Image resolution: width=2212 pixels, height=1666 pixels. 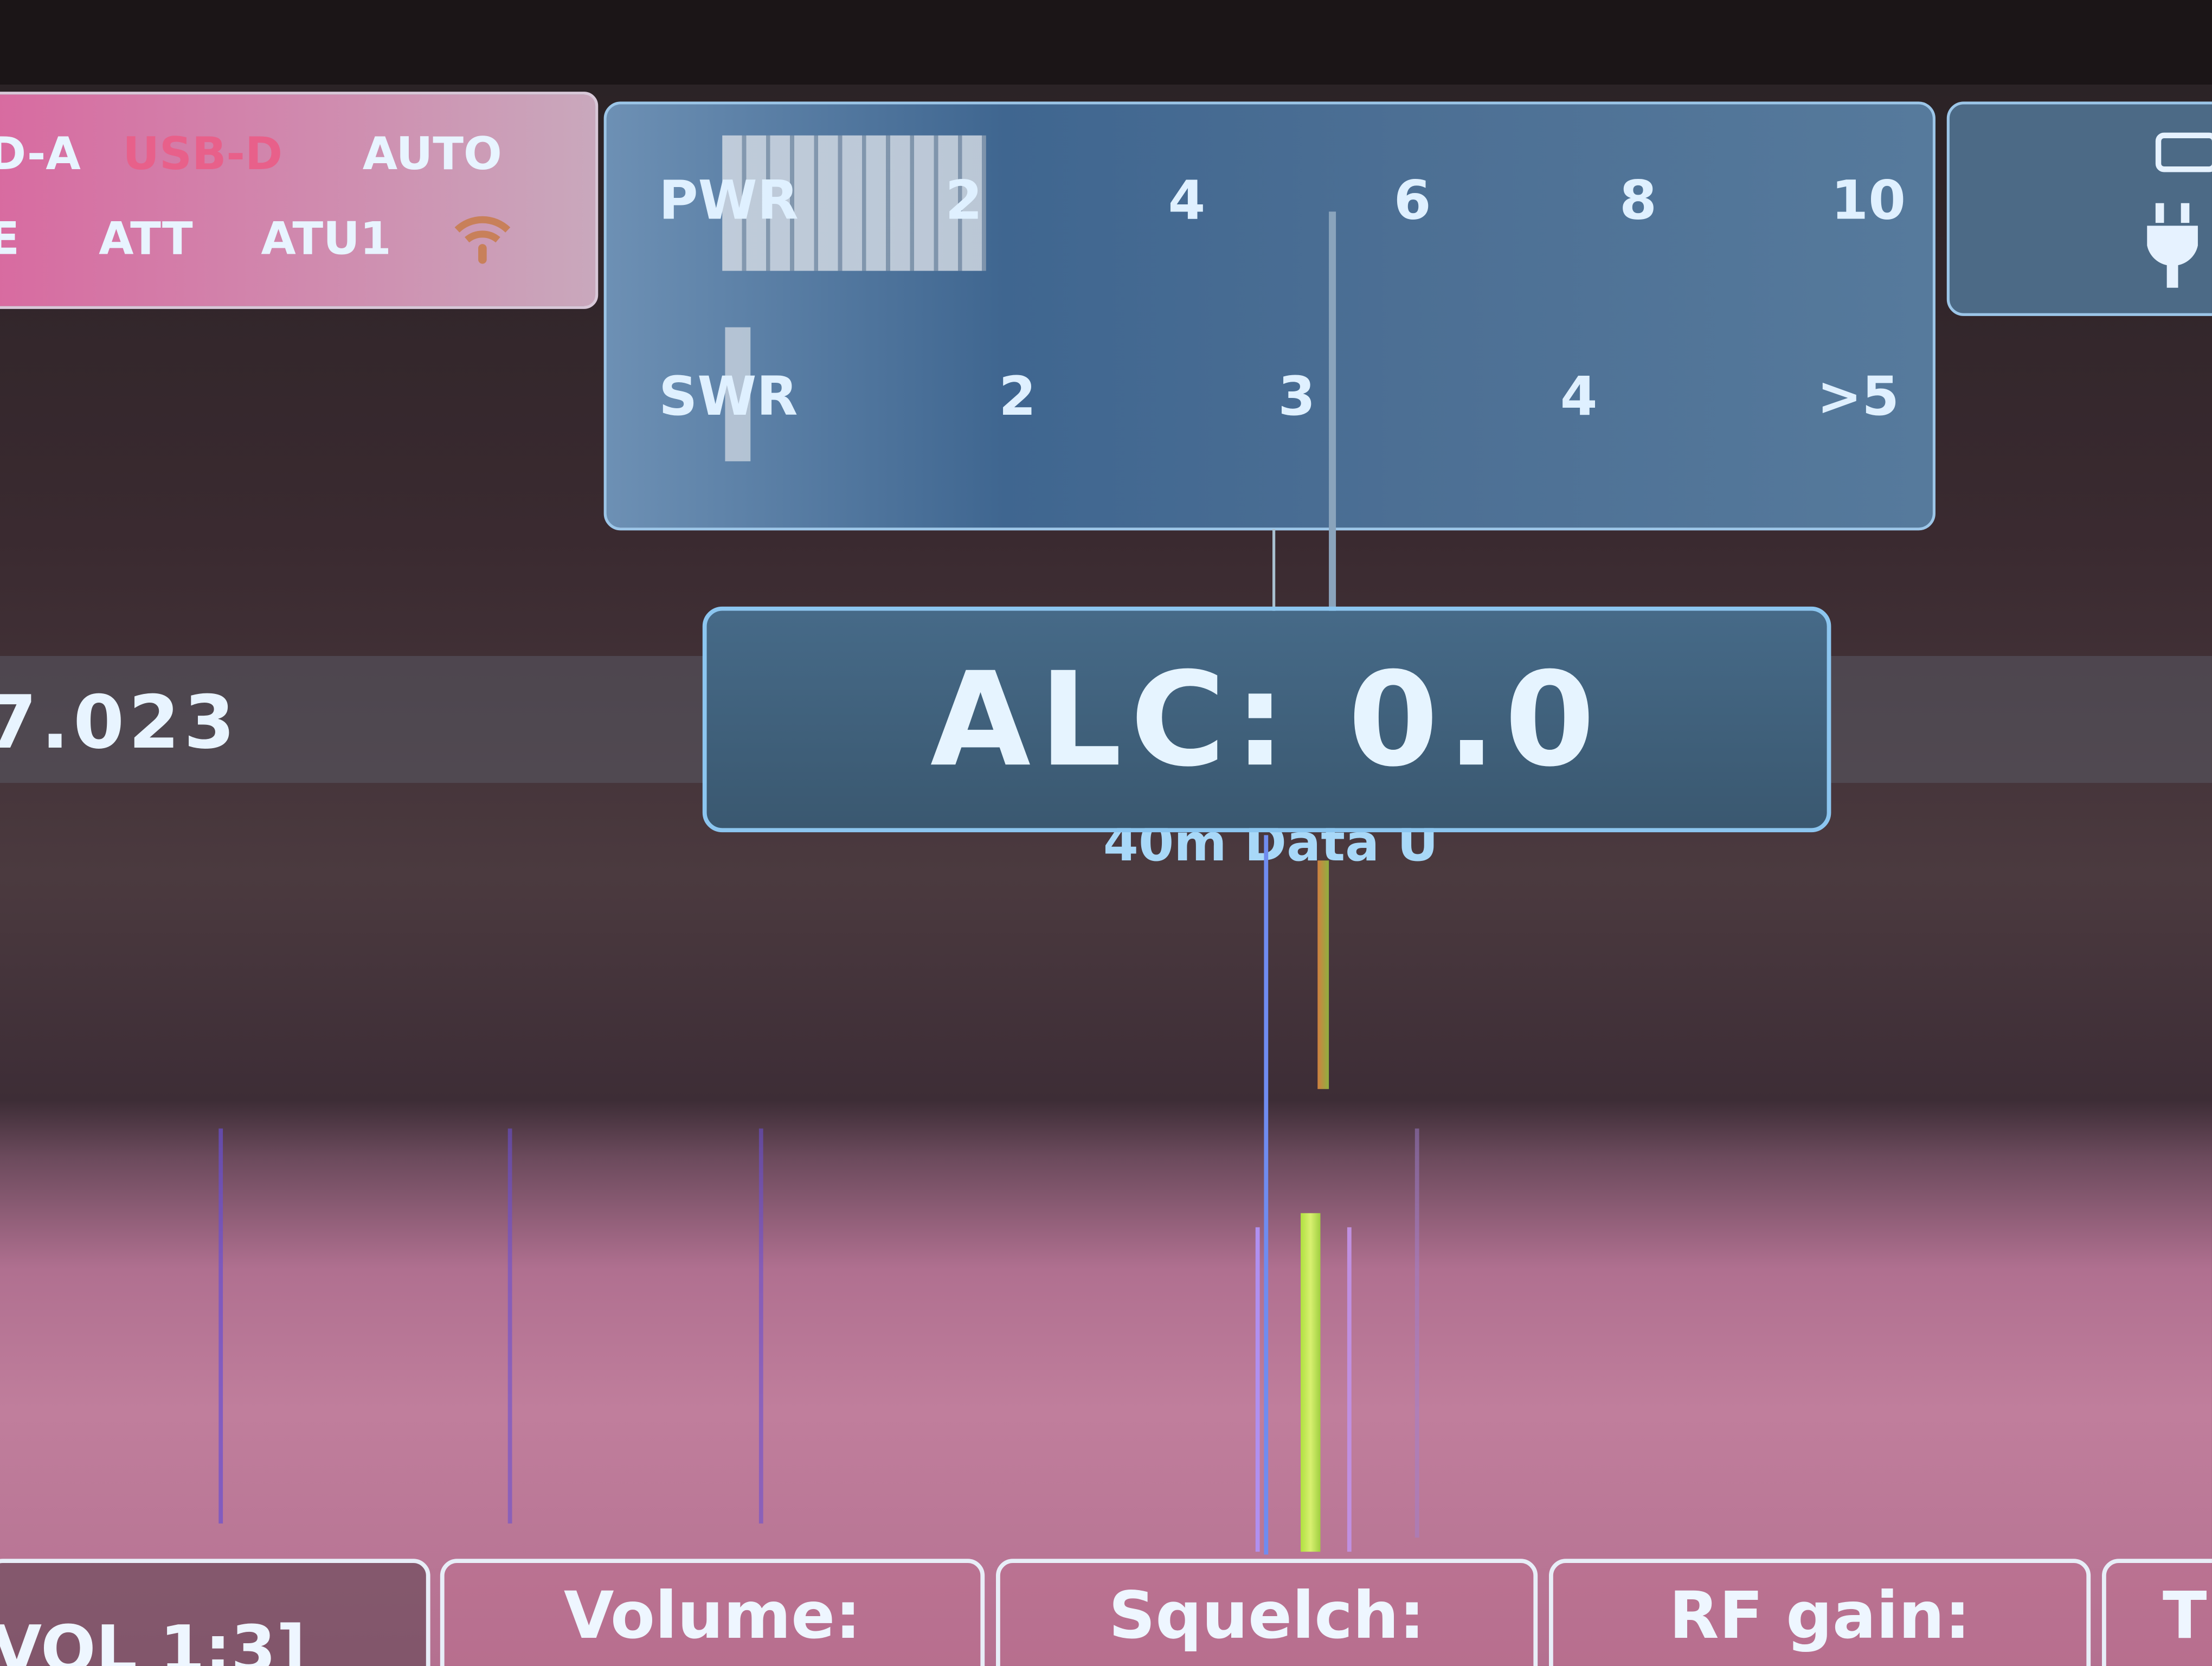 I want to click on tuning-marker, so click(x=1332, y=412).